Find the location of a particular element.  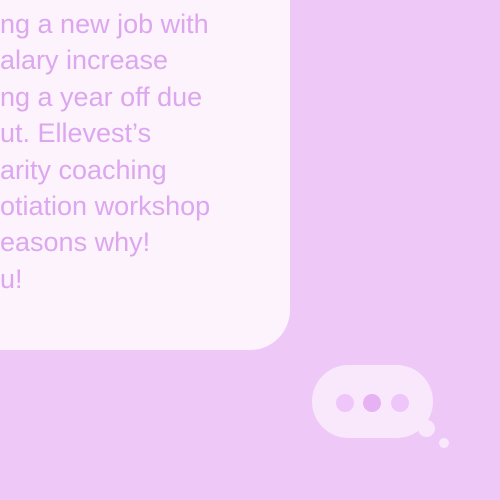

message-line: alary increase is located at coordinates (84, 60).